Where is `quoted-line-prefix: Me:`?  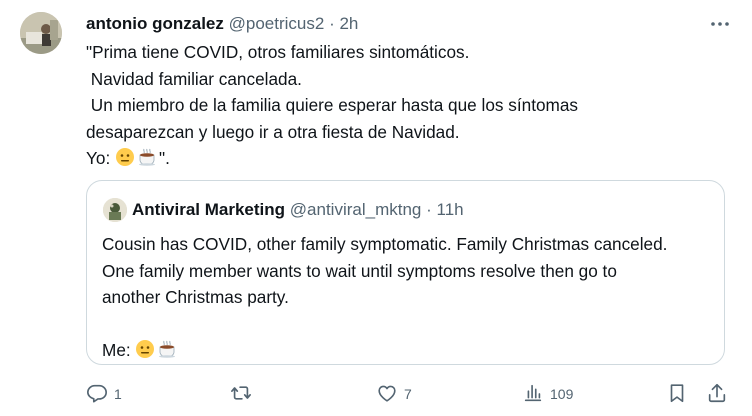
quoted-line-prefix: Me: is located at coordinates (119, 350).